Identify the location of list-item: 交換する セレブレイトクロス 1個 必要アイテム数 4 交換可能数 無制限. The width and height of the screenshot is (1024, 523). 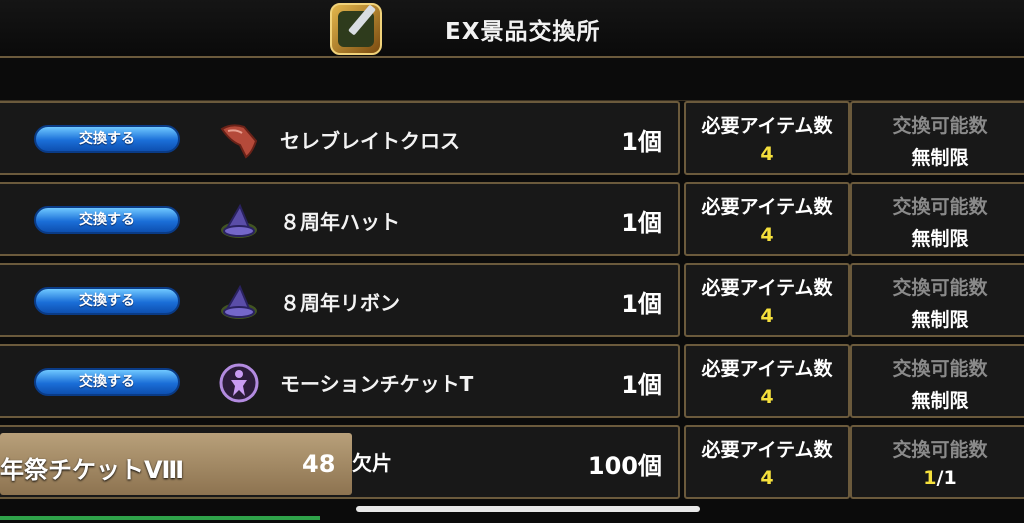
(512, 140).